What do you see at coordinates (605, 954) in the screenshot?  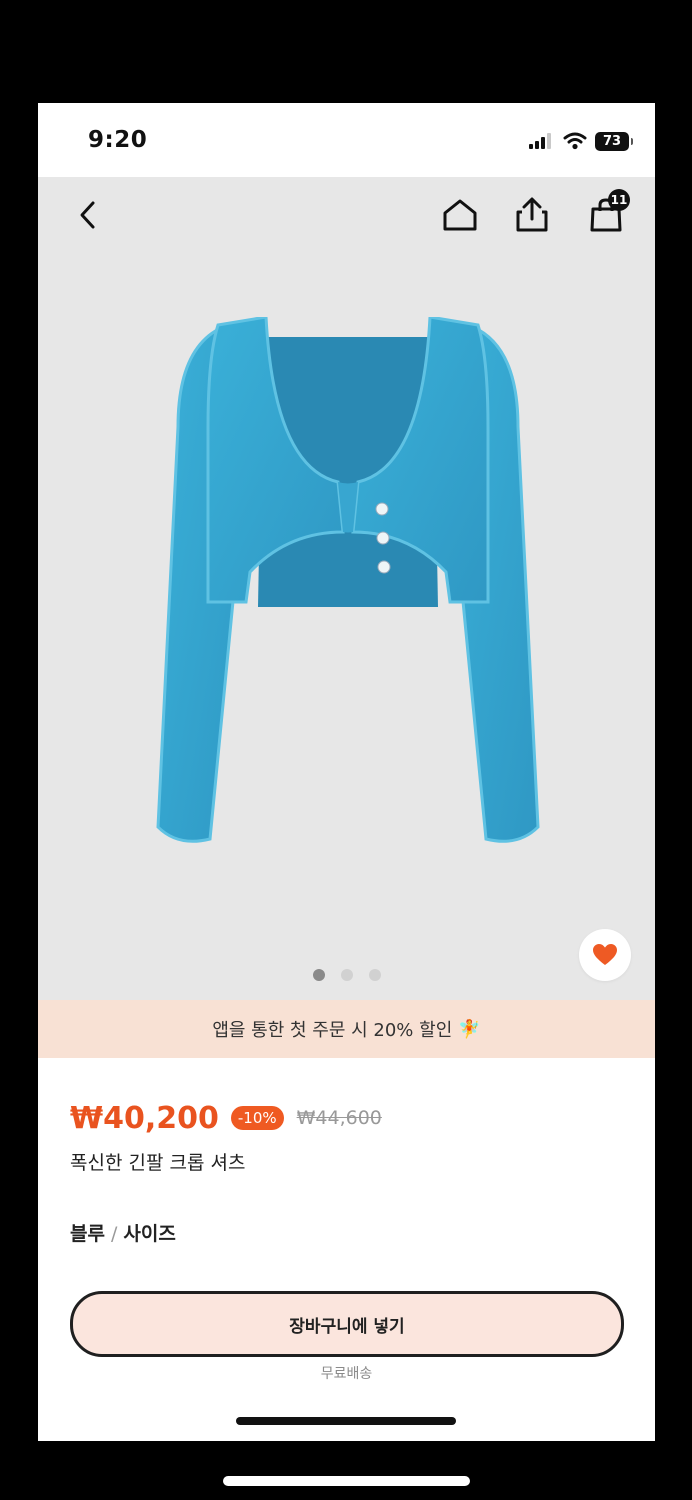 I see `heart-icon` at bounding box center [605, 954].